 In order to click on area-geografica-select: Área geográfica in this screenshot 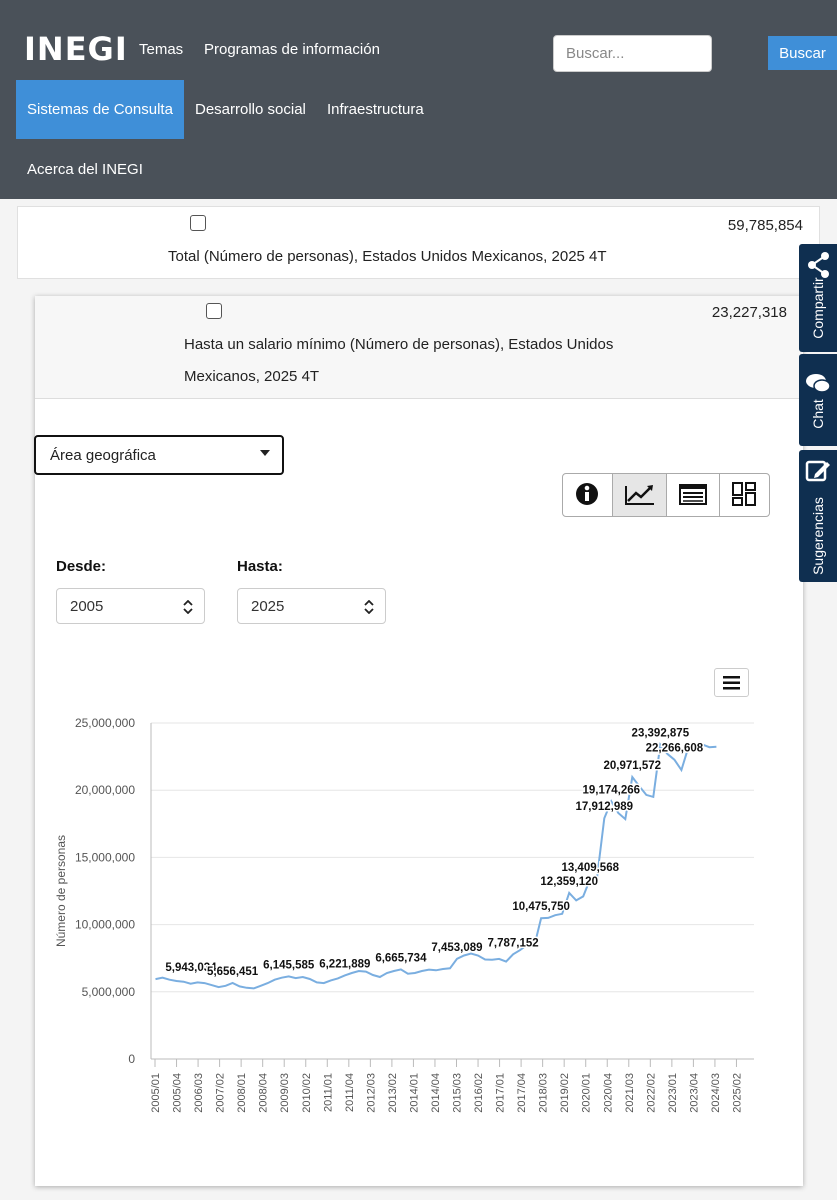, I will do `click(159, 455)`.